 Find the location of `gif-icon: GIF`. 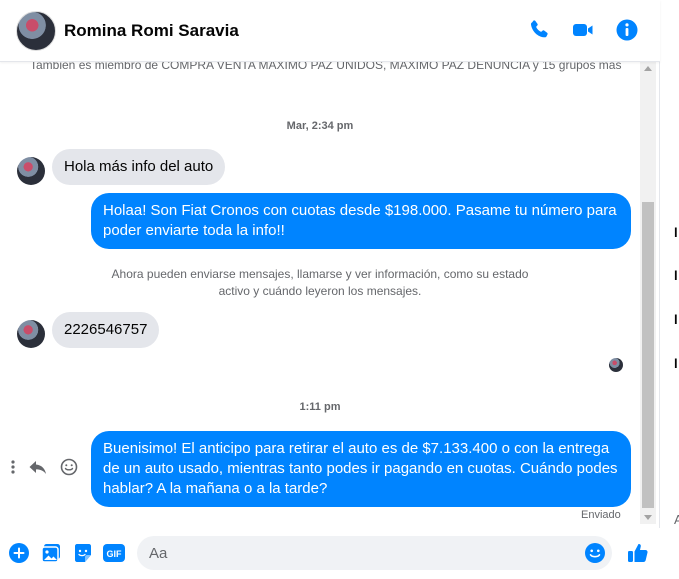

gif-icon: GIF is located at coordinates (114, 553).